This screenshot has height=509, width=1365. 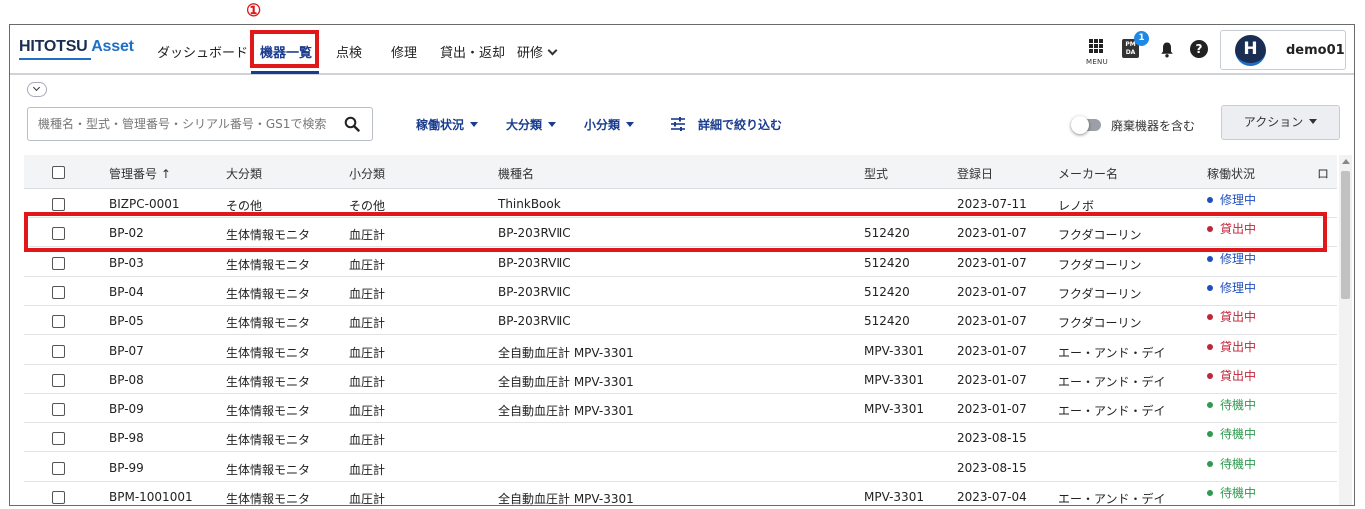 What do you see at coordinates (975, 173) in the screenshot?
I see `column-header-date: 登録日` at bounding box center [975, 173].